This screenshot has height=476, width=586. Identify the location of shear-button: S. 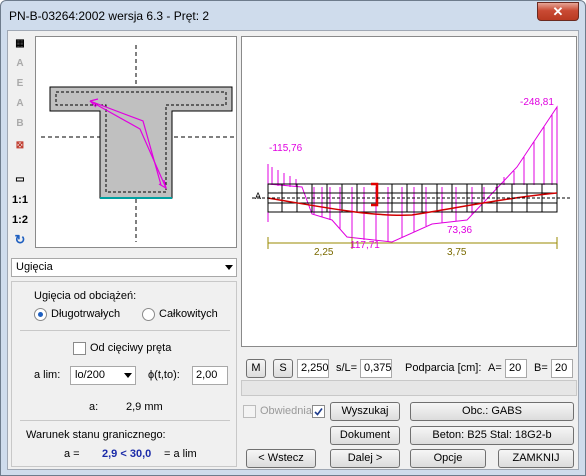
(283, 368).